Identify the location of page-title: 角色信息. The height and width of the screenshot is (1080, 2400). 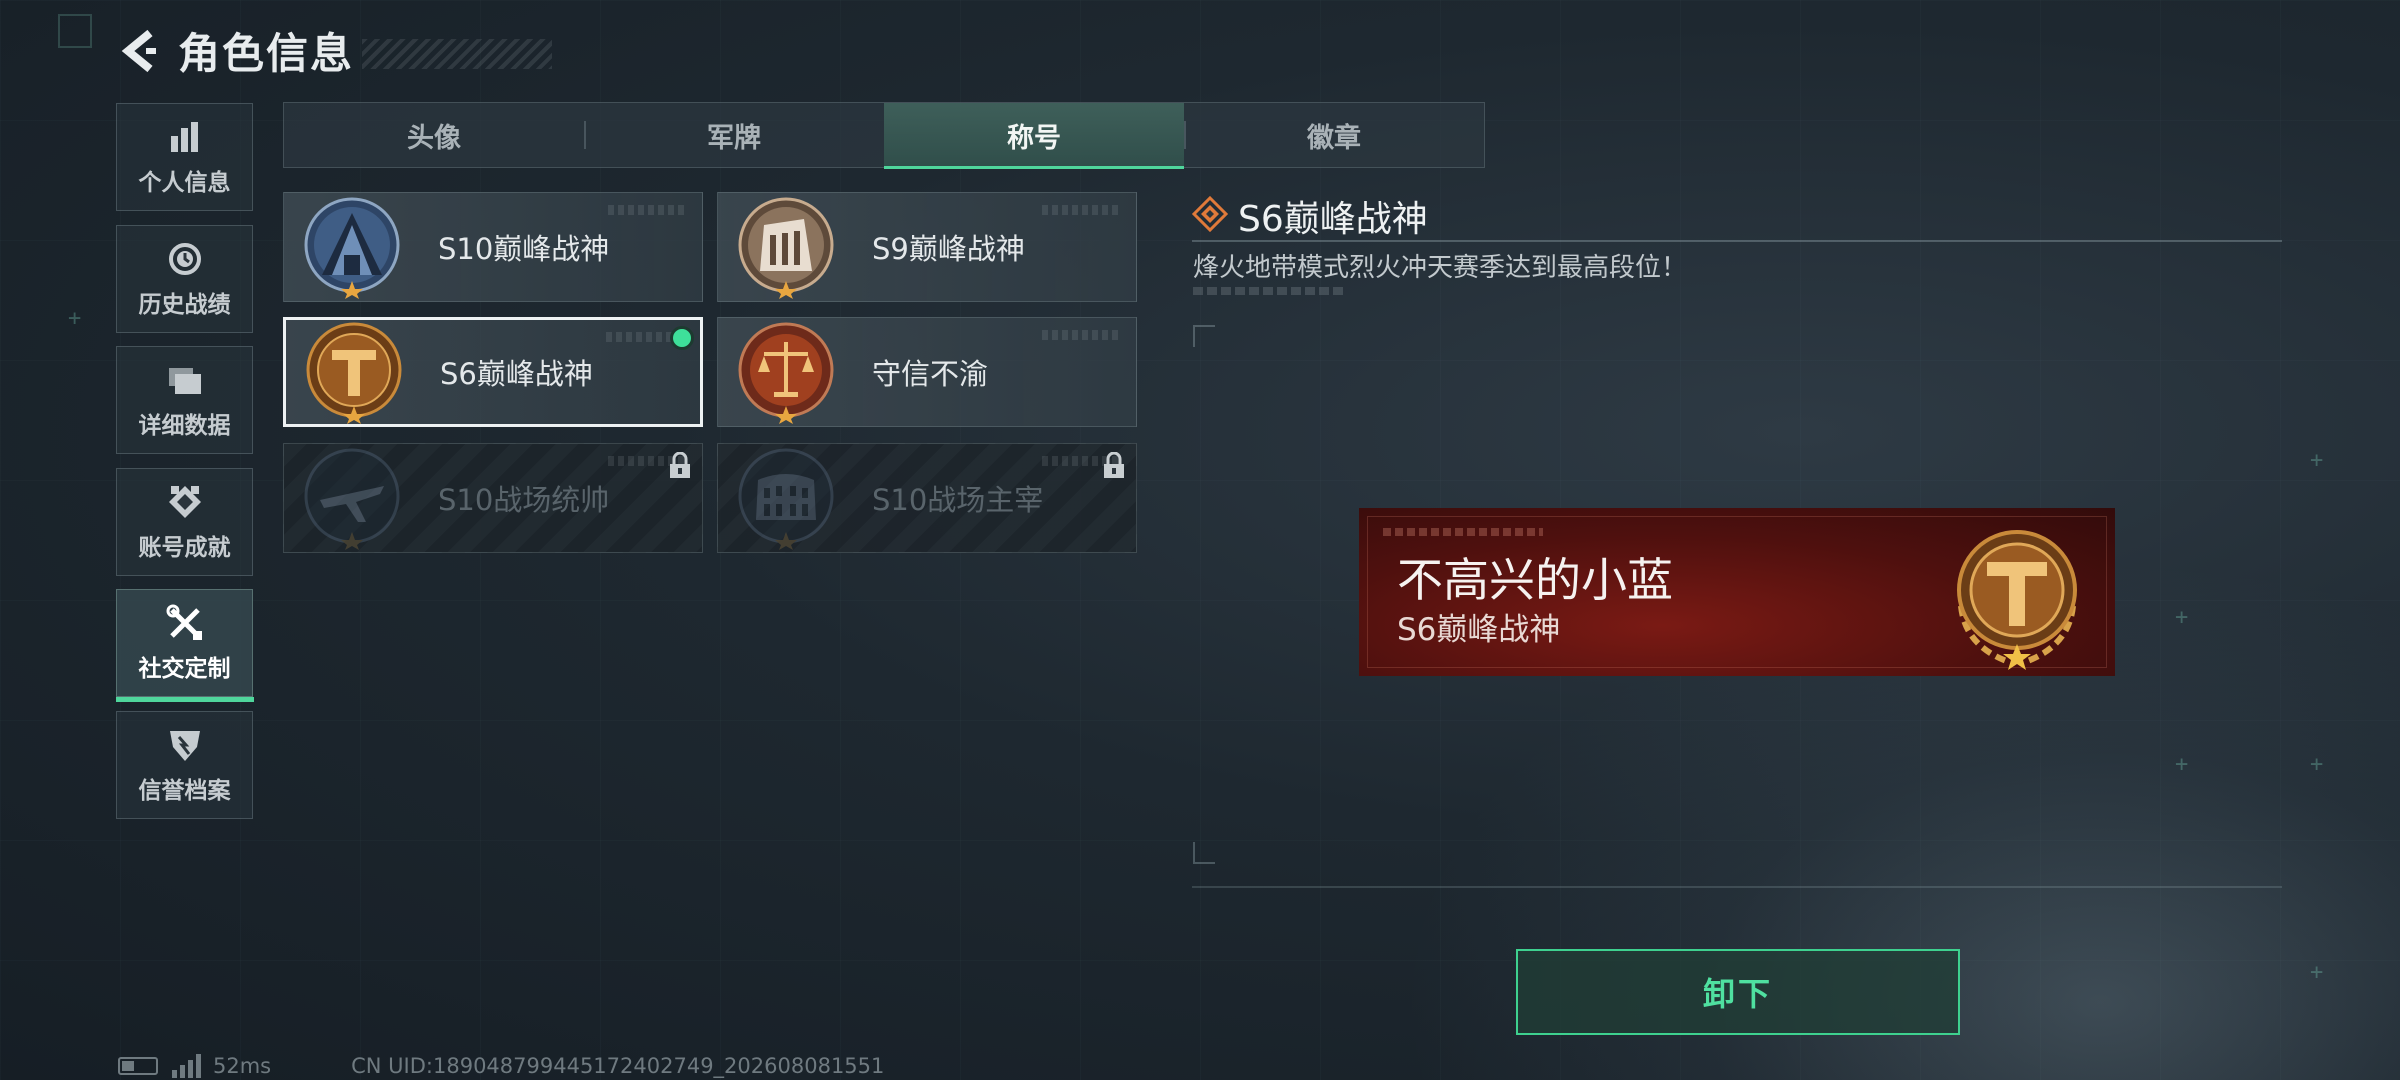
(266, 53).